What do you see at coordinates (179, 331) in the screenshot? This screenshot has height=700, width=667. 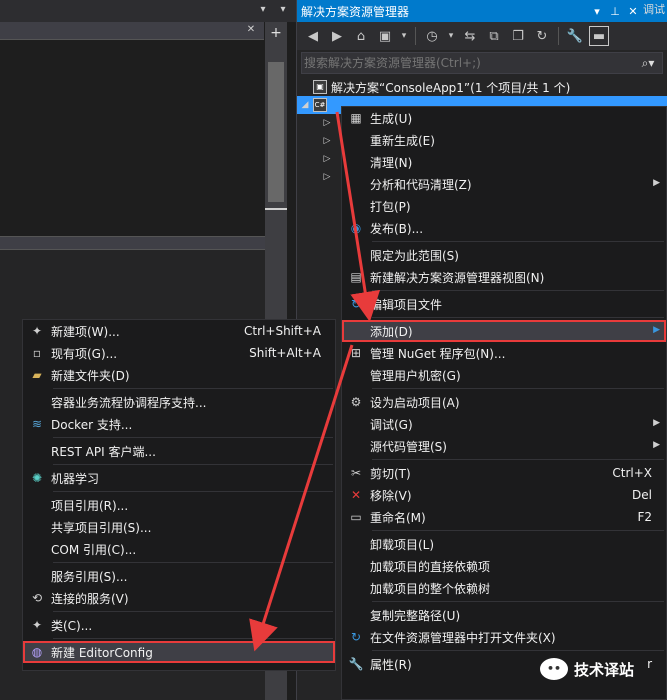 I see `add-submenu-item: ✦ 新建项(W)... Ctrl+Shift+A` at bounding box center [179, 331].